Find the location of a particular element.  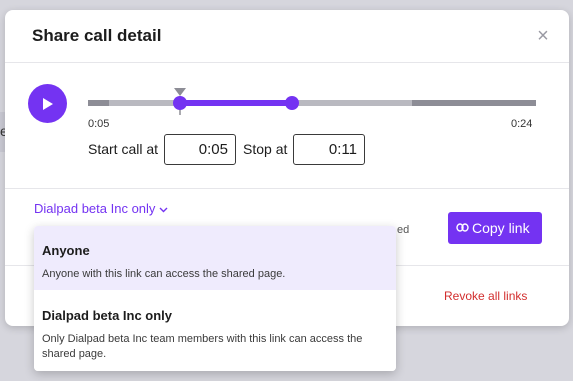

timeline-played-right is located at coordinates (474, 103).